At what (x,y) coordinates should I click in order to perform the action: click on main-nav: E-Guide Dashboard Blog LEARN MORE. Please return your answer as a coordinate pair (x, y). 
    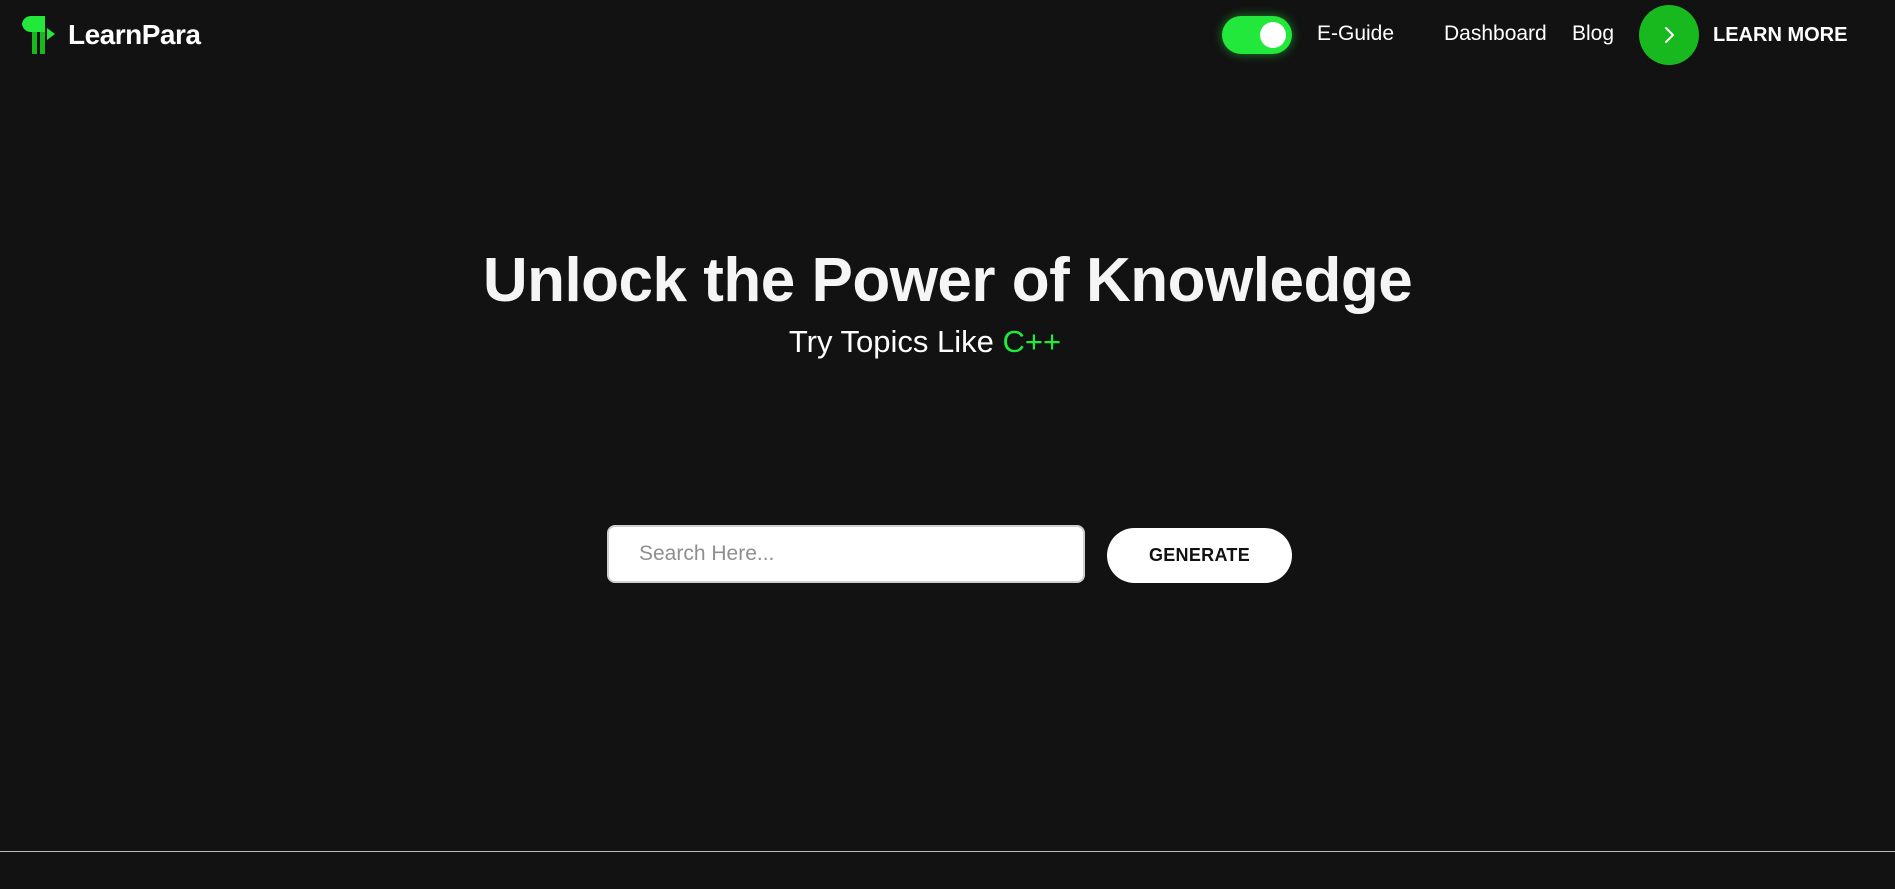
    Looking at the image, I should click on (947, 35).